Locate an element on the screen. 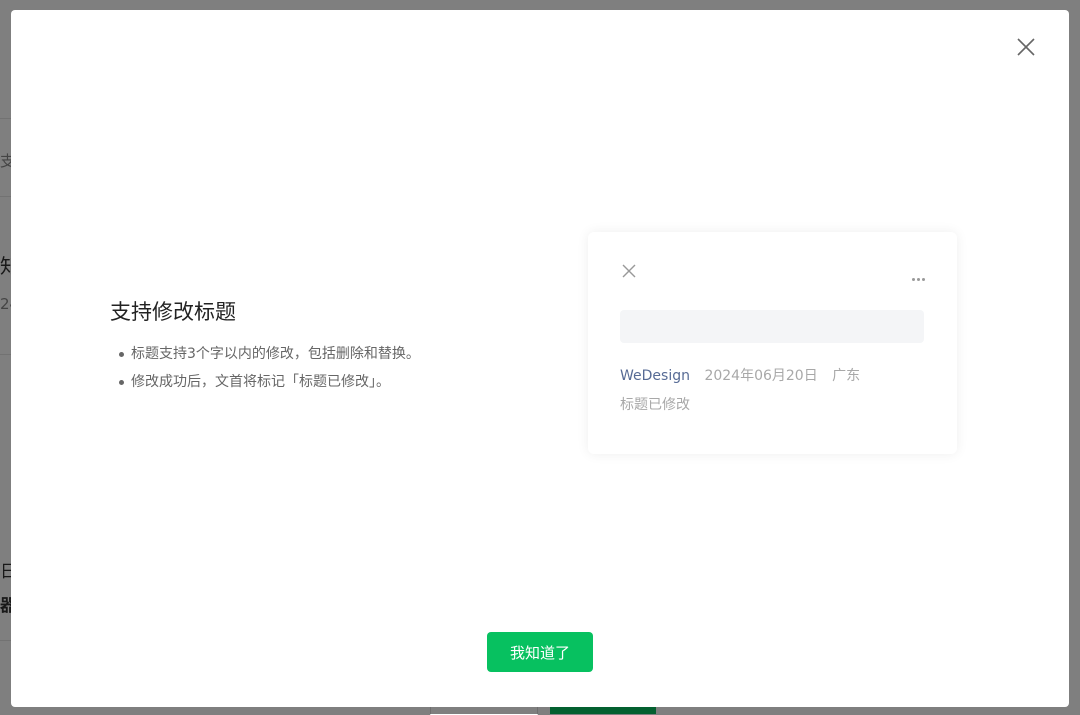 The width and height of the screenshot is (1080, 715). article-location: 广东 is located at coordinates (846, 376).